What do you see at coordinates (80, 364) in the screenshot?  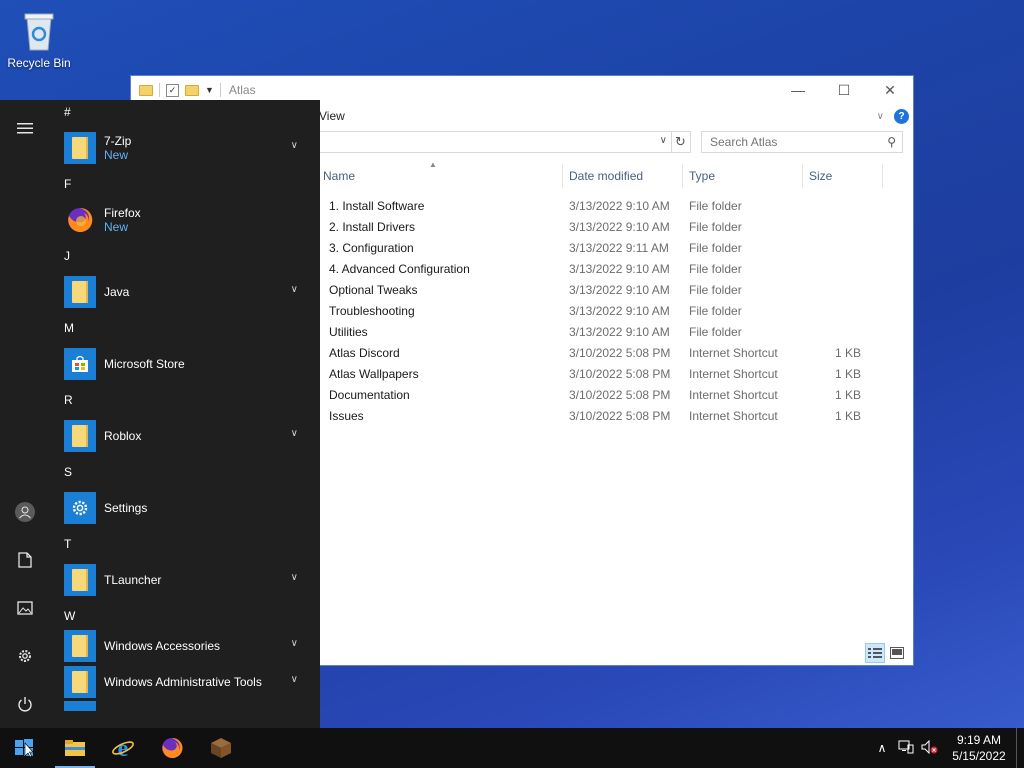 I see `store-icon` at bounding box center [80, 364].